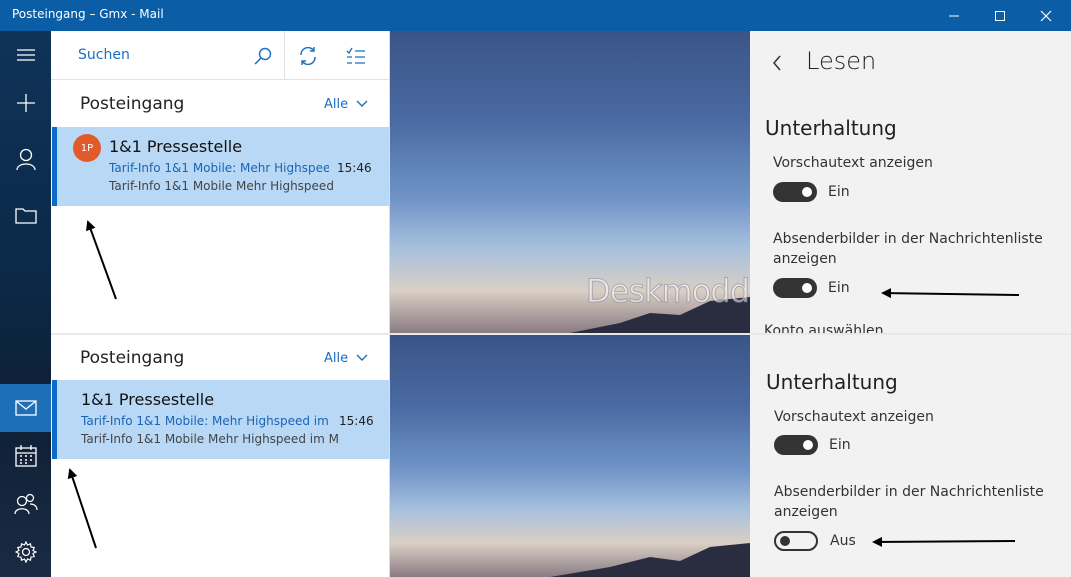 The width and height of the screenshot is (1071, 577). Describe the element at coordinates (650, 560) in the screenshot. I see `mountain-silhouette` at that location.